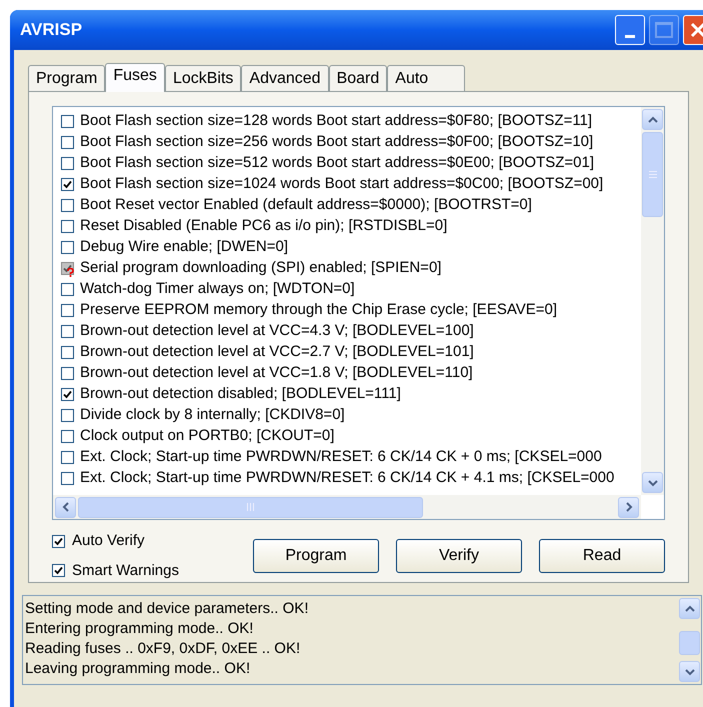 The image size is (703, 707). Describe the element at coordinates (135, 77) in the screenshot. I see `tab: Fuses` at that location.